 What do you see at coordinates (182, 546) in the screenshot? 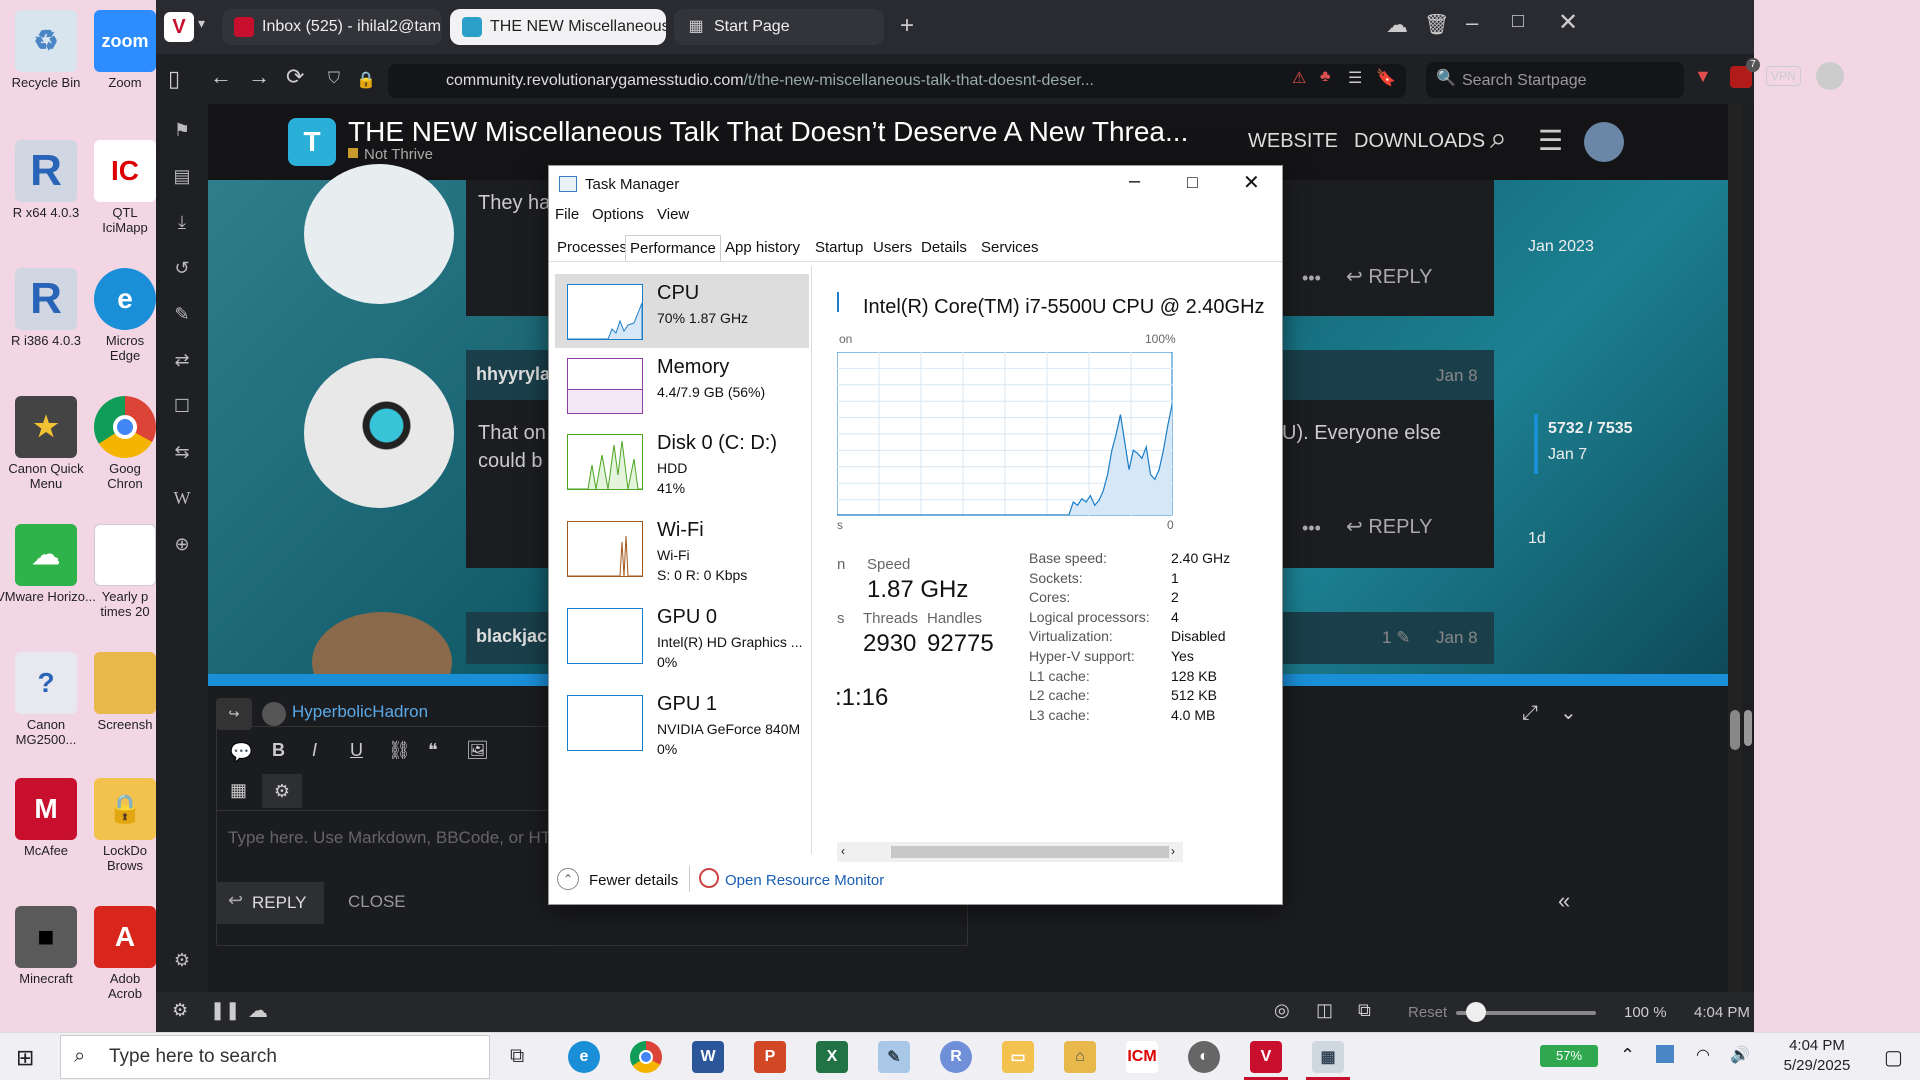
I see `add-panel-icon: ⊕` at bounding box center [182, 546].